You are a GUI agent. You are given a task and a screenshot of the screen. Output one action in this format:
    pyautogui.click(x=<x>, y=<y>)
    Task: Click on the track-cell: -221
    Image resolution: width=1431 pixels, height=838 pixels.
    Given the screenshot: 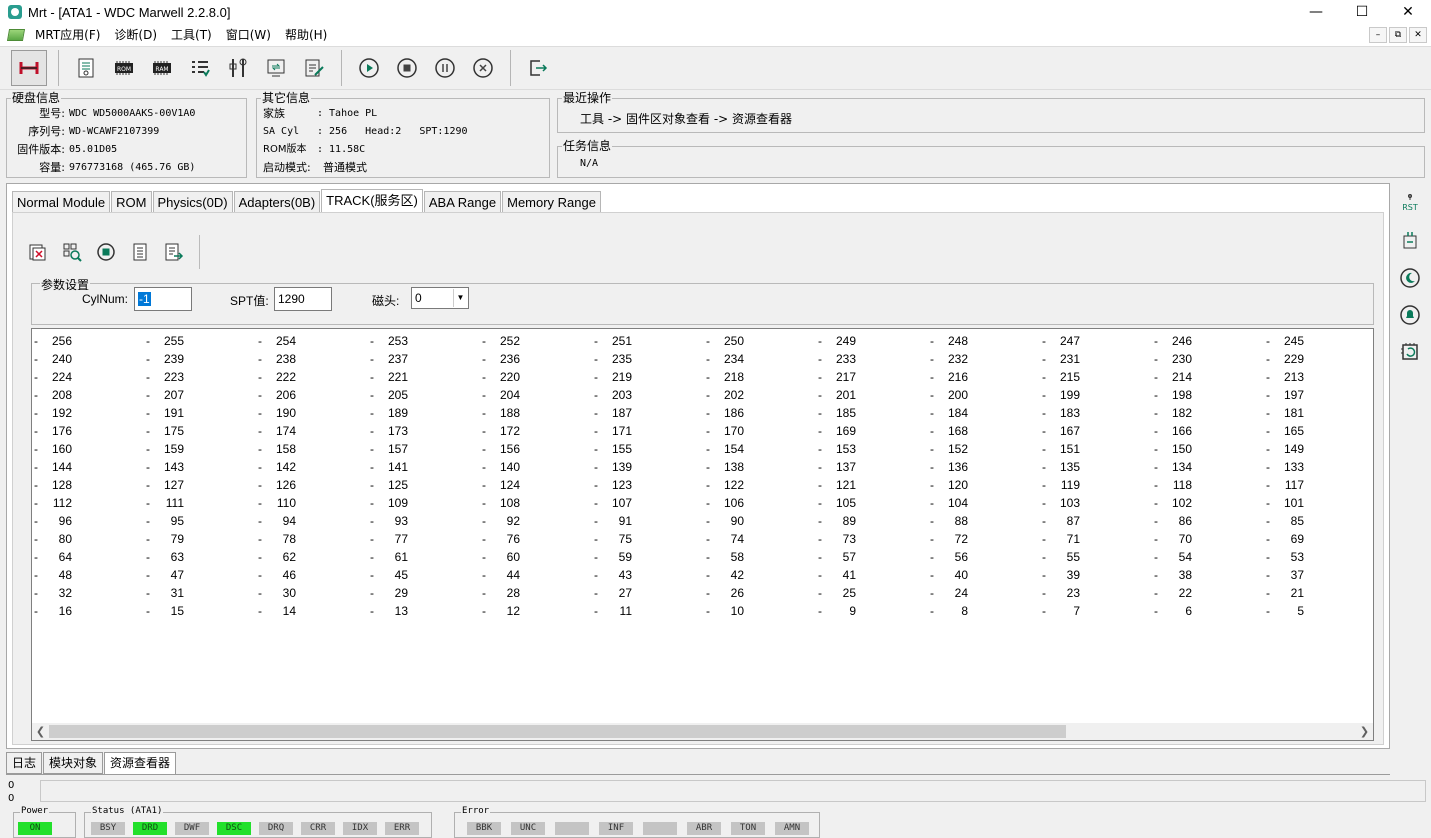 What is the action you would take?
    pyautogui.click(x=424, y=377)
    